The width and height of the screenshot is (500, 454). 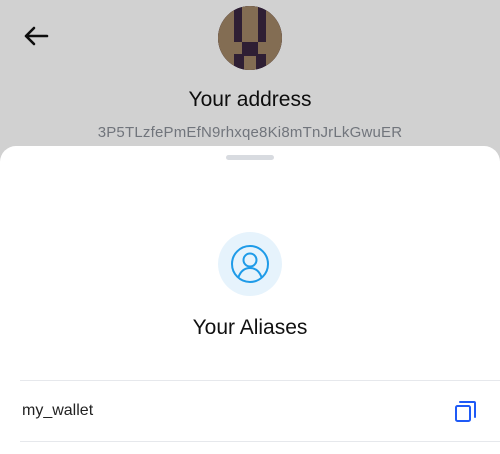 What do you see at coordinates (260, 411) in the screenshot?
I see `alias-list-item: my_wallet` at bounding box center [260, 411].